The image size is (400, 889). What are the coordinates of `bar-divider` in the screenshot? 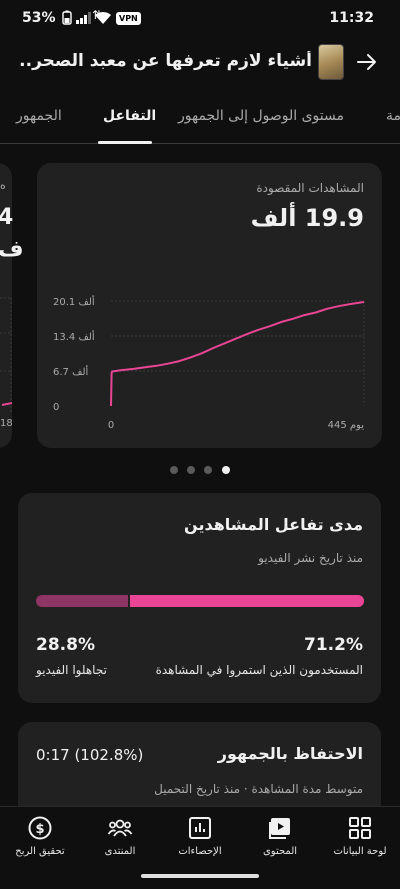 It's located at (129, 601).